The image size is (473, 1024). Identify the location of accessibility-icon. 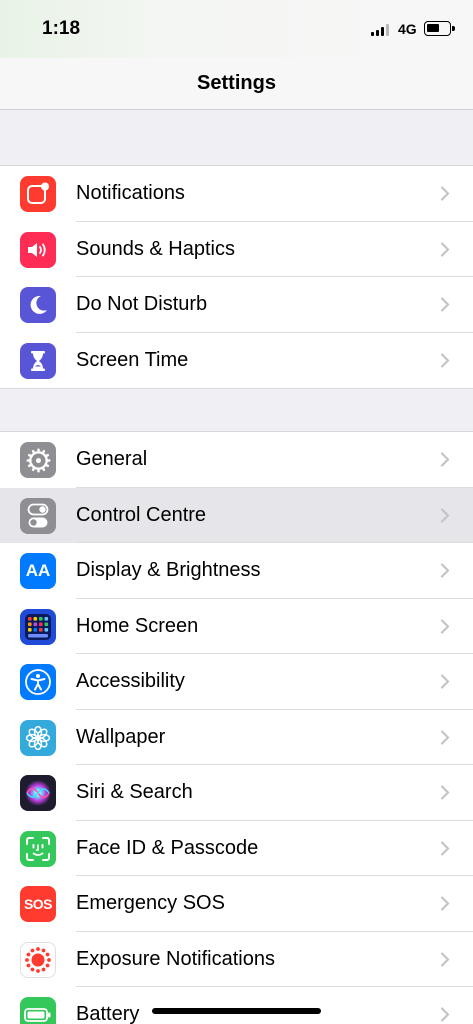
(38, 682).